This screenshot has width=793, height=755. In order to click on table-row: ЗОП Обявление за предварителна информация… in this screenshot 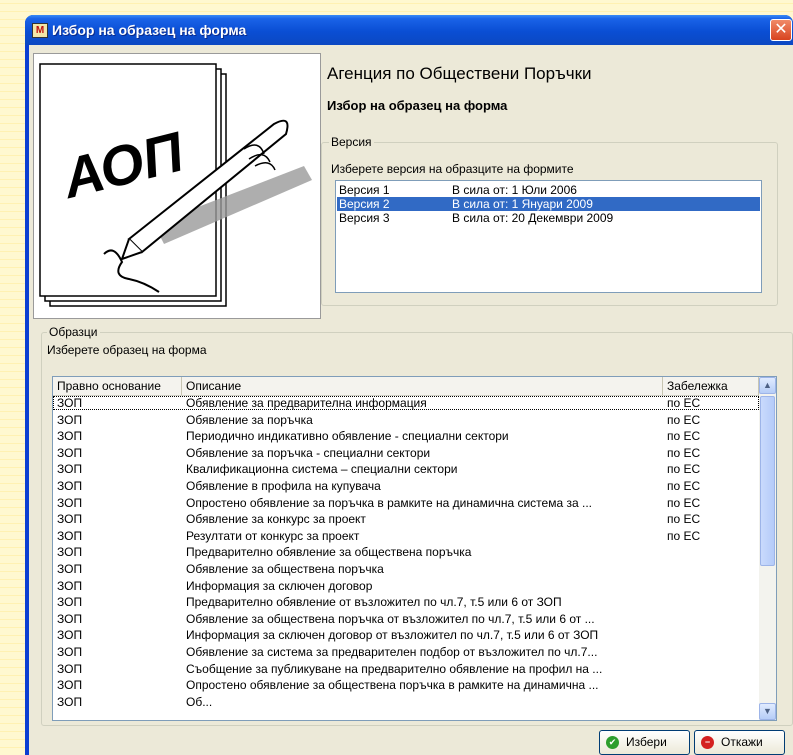, I will do `click(406, 403)`.